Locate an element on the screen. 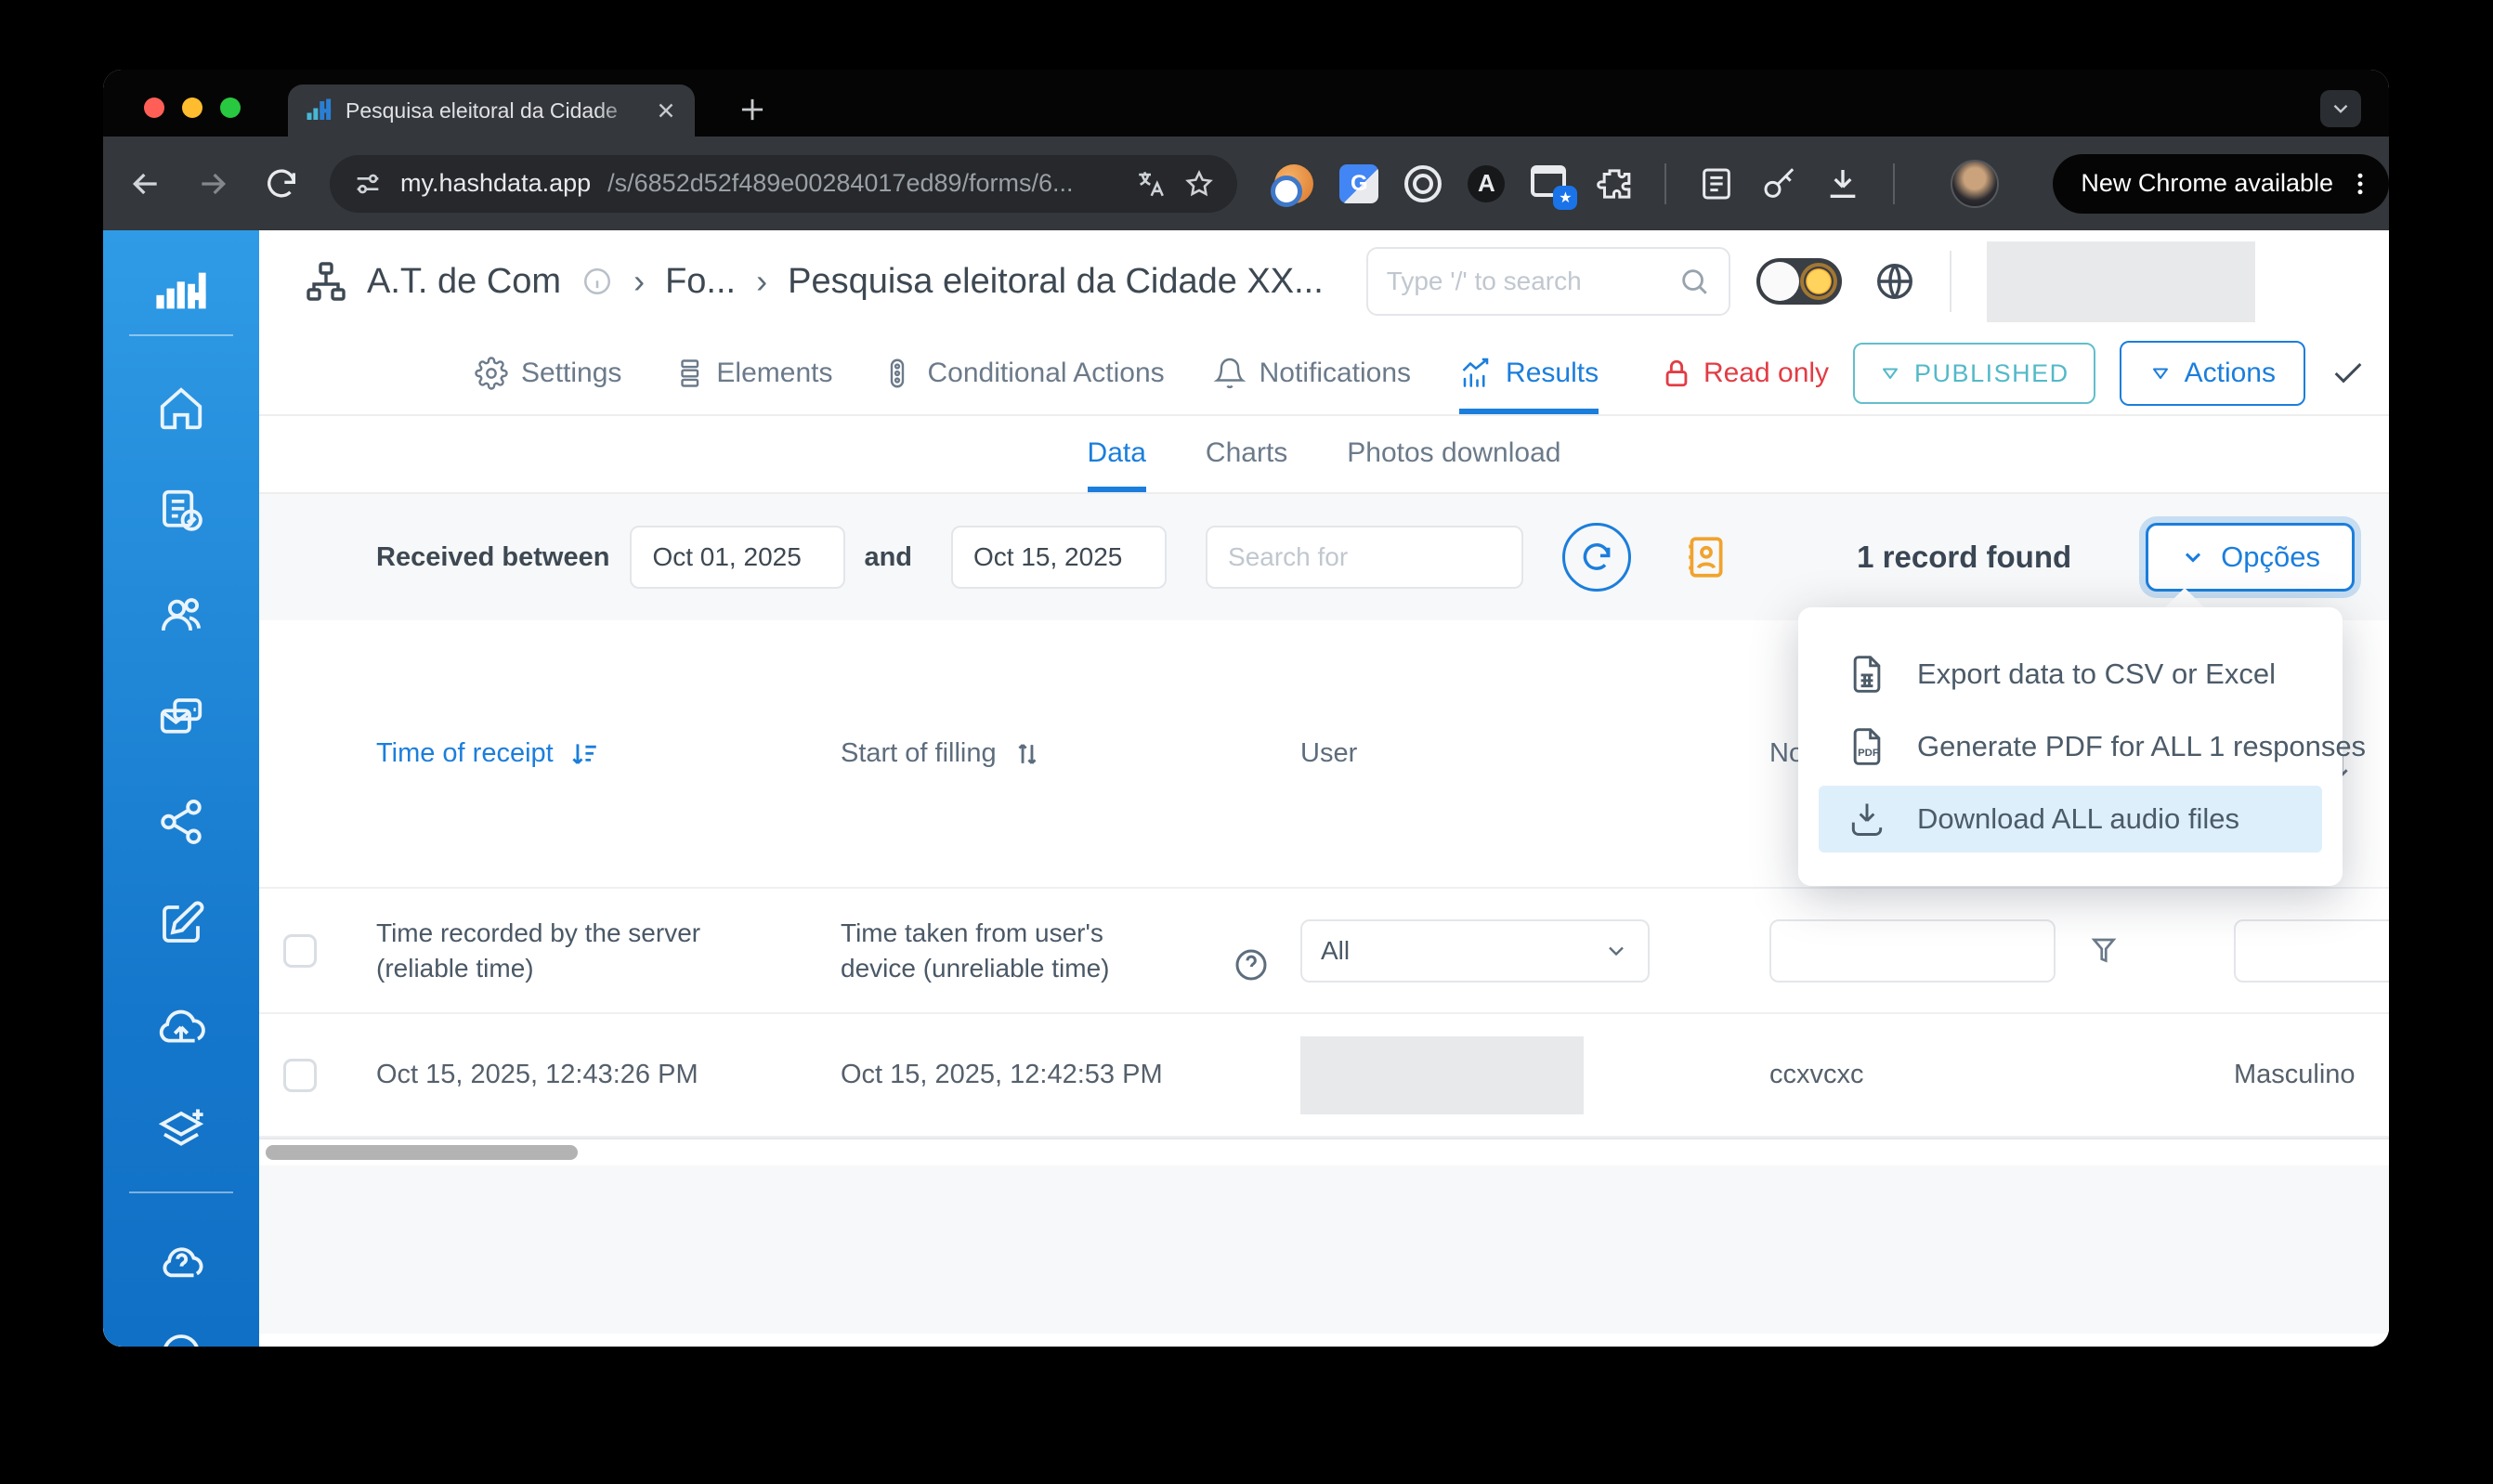 Image resolution: width=2493 pixels, height=1484 pixels. options-label: Opções is located at coordinates (2270, 556).